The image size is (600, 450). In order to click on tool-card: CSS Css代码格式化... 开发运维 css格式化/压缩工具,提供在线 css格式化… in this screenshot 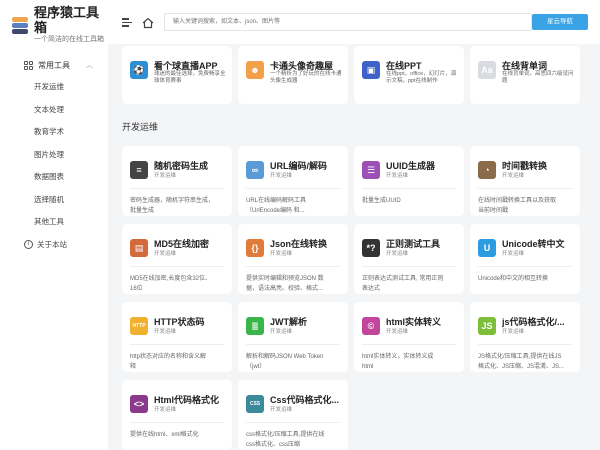, I will do `click(293, 415)`.